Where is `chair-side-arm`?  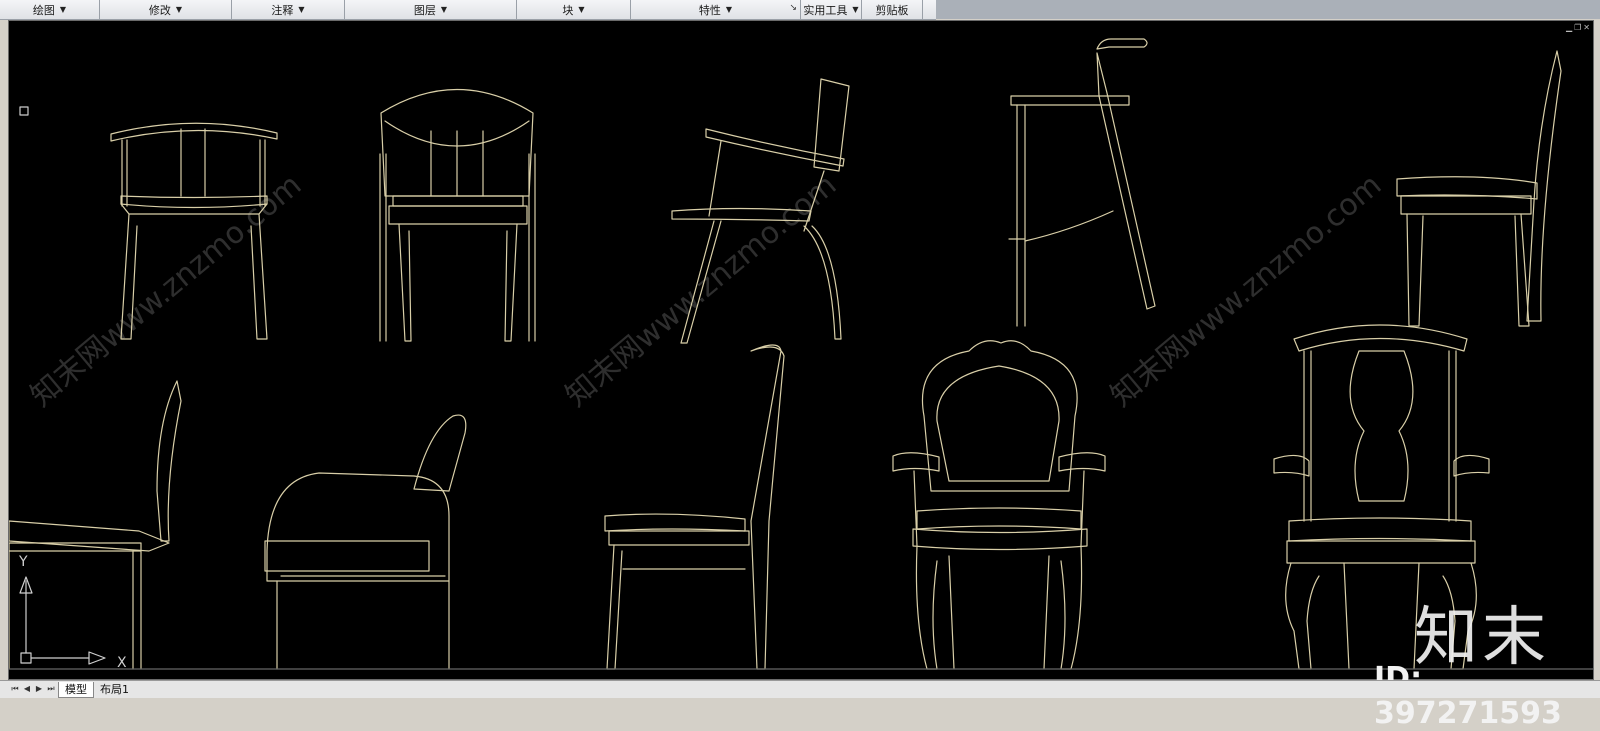
chair-side-arm is located at coordinates (760, 211).